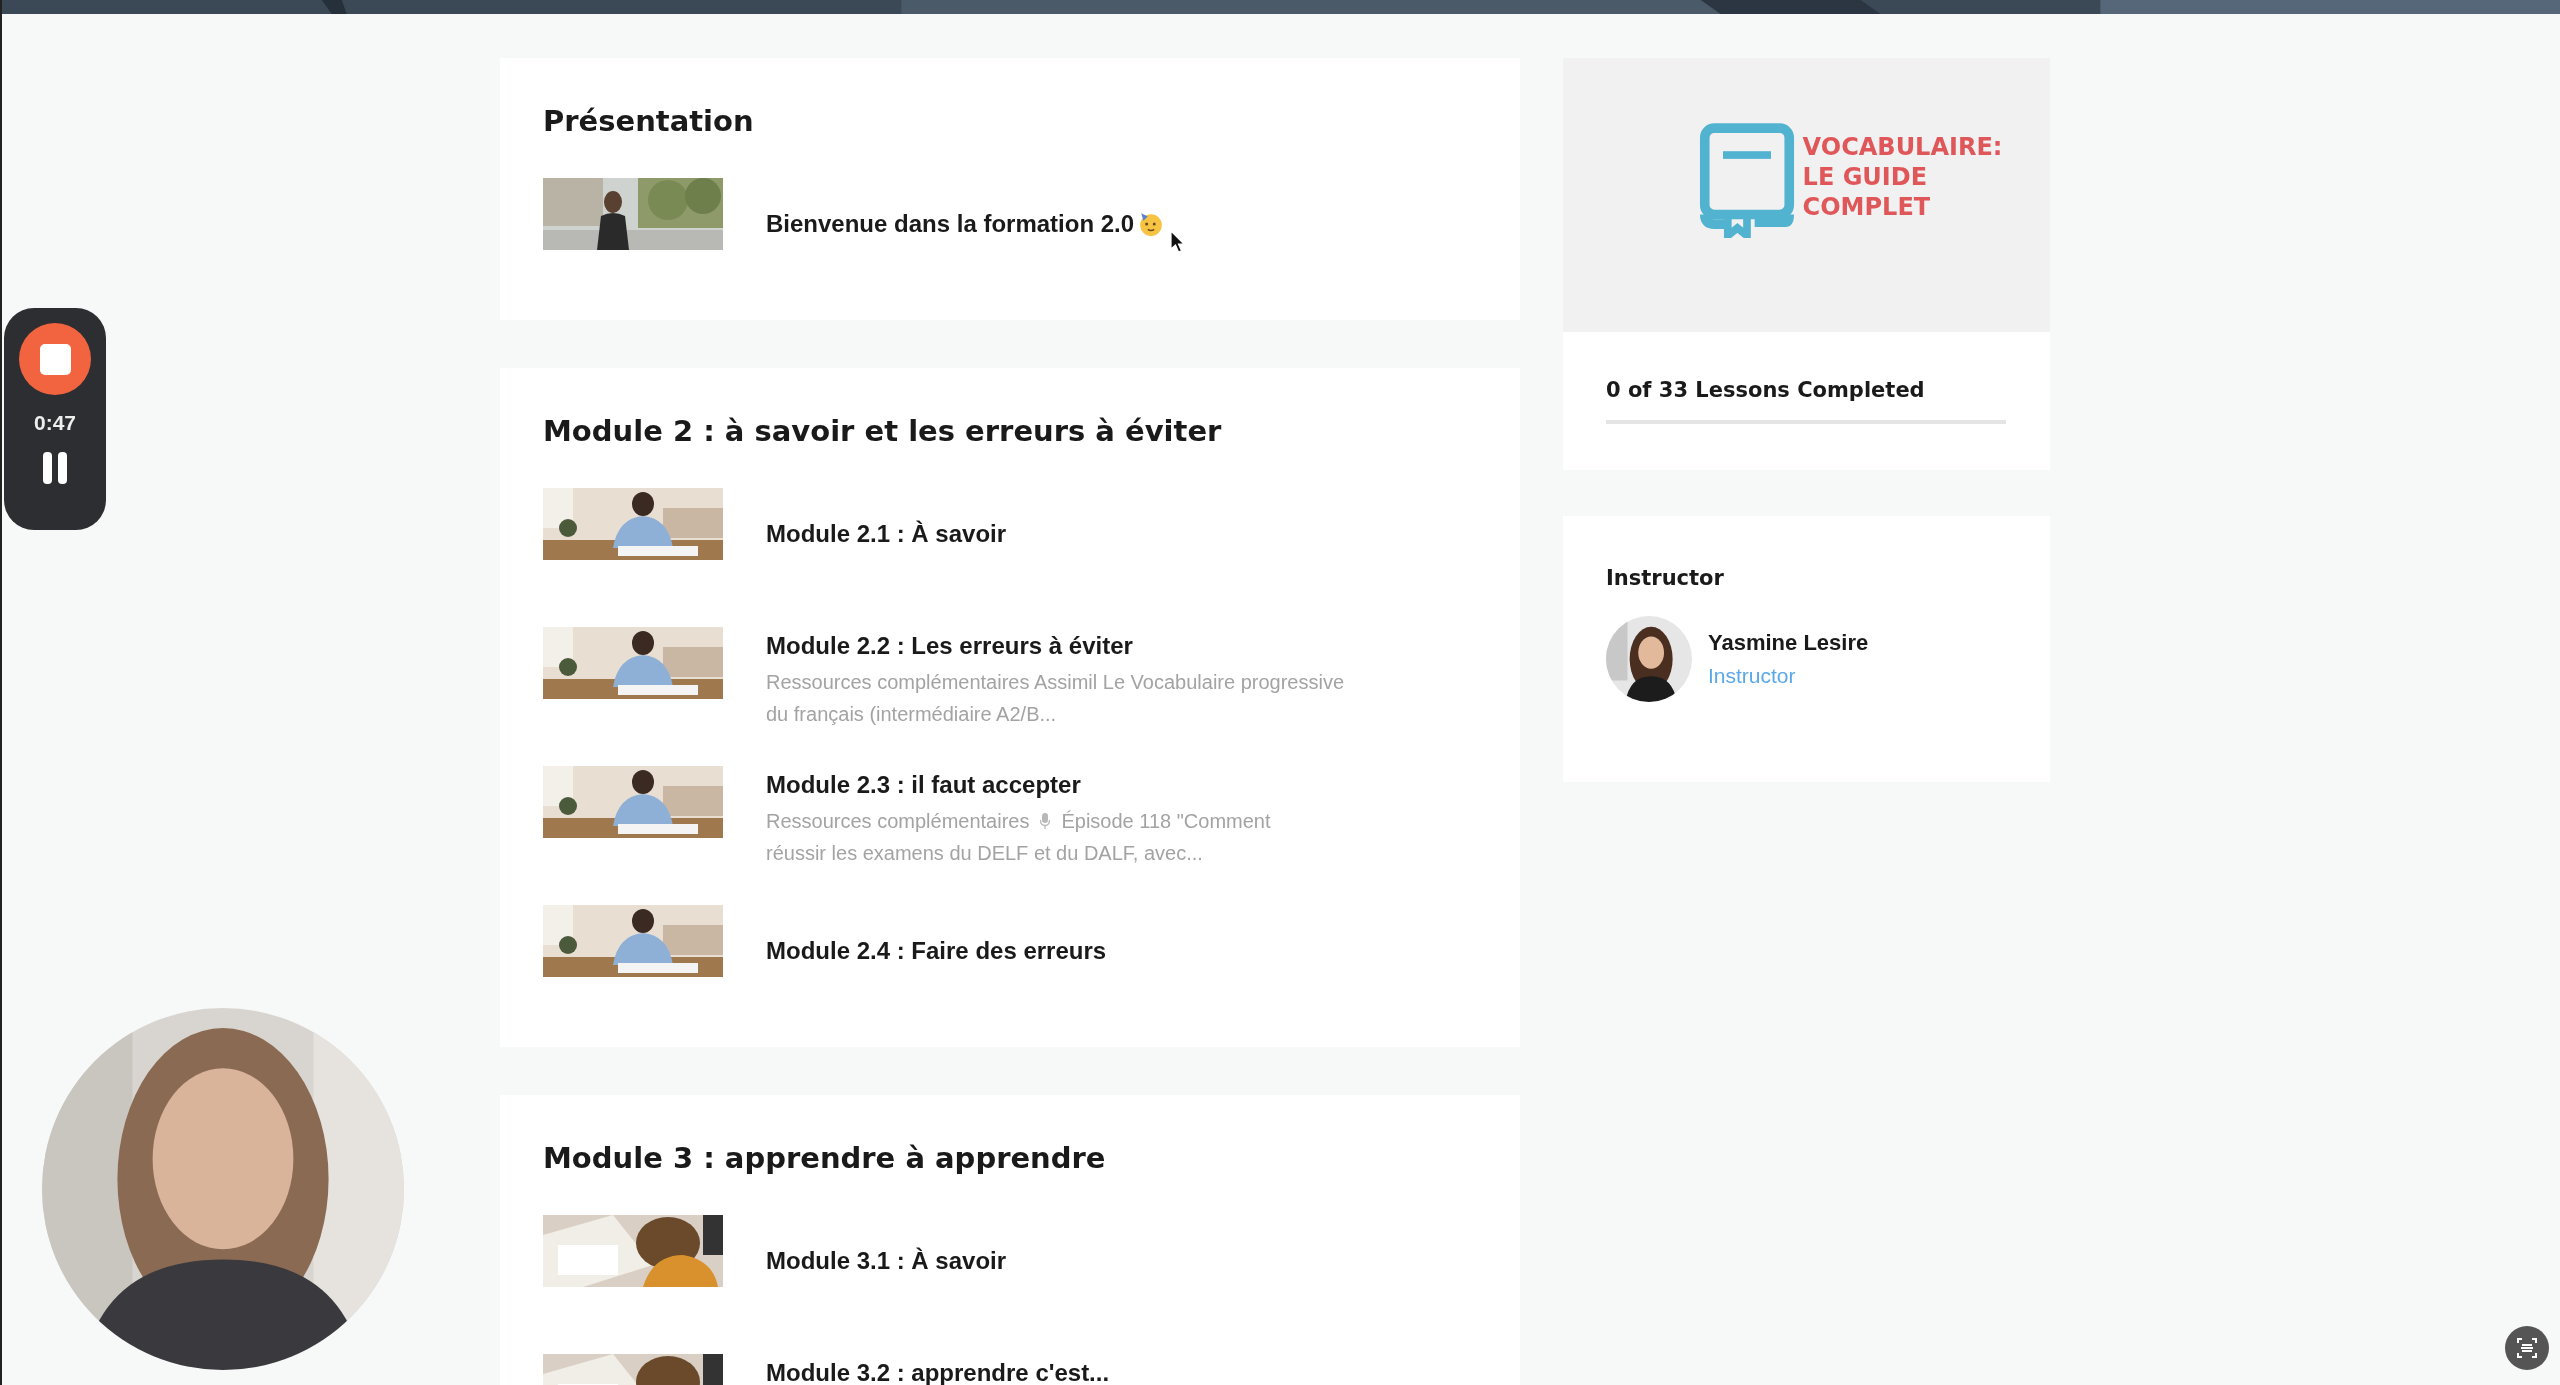 The height and width of the screenshot is (1385, 2560). What do you see at coordinates (55, 468) in the screenshot?
I see `pause-icon` at bounding box center [55, 468].